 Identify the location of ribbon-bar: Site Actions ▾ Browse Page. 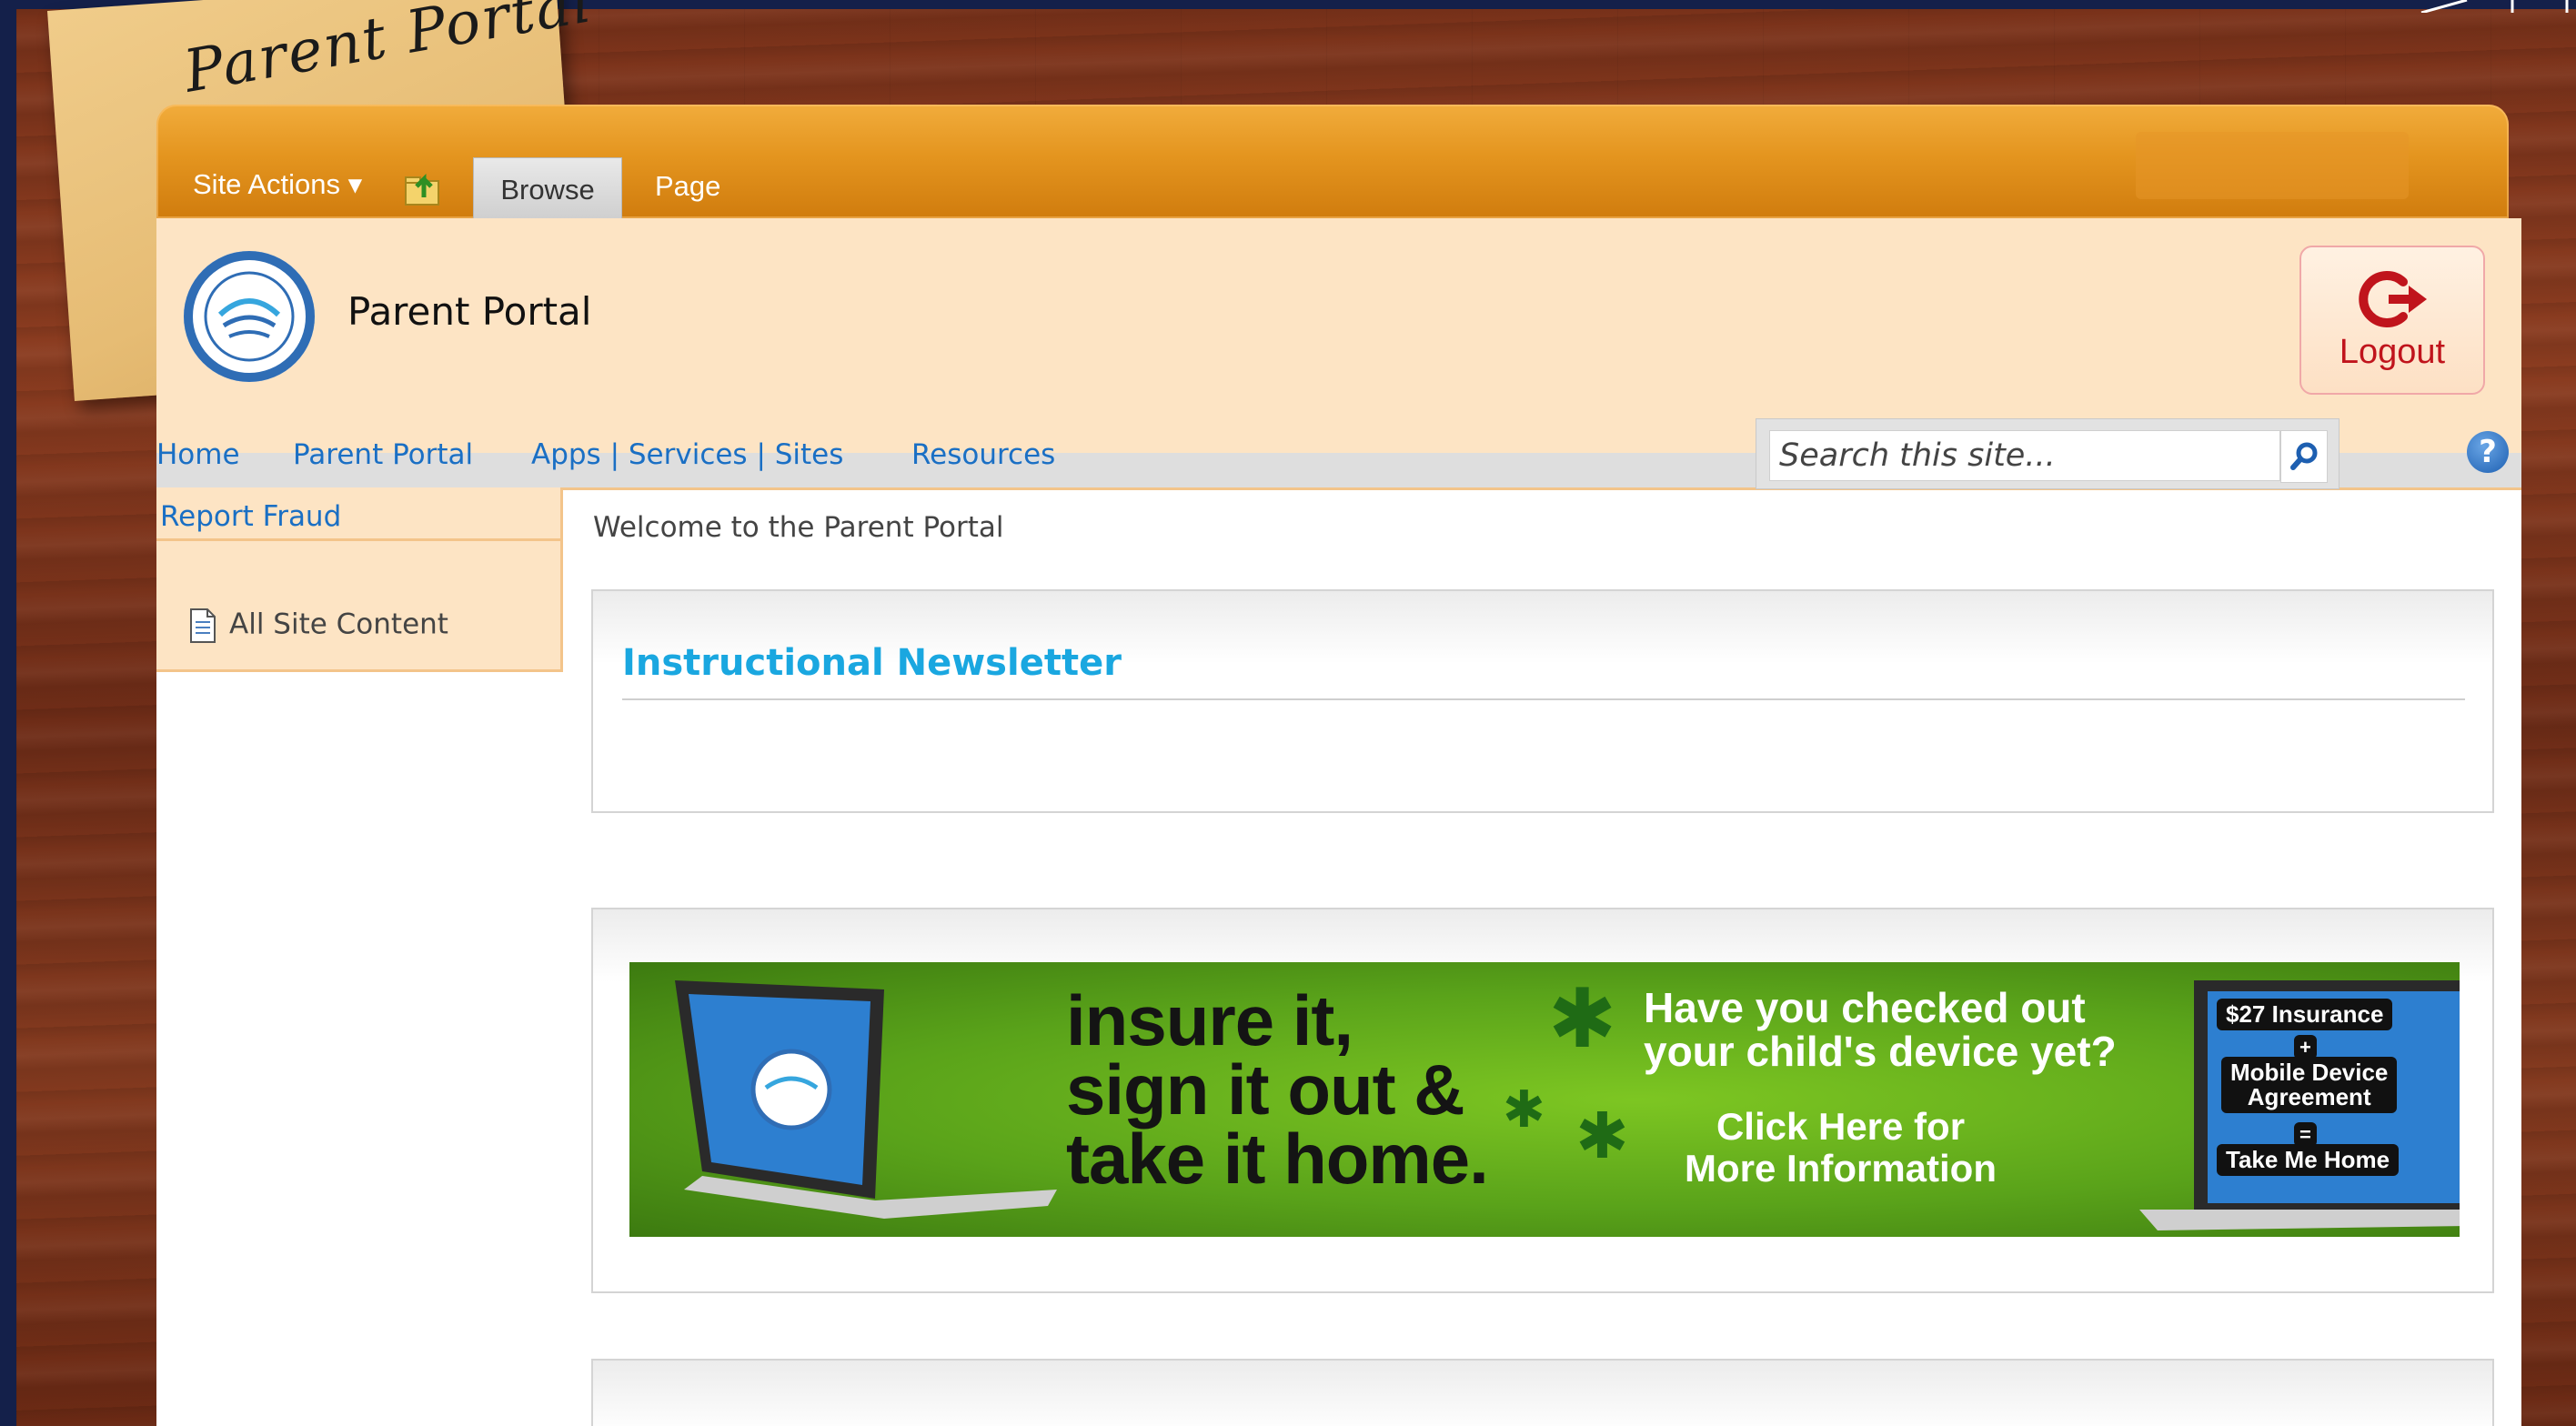
(1332, 162).